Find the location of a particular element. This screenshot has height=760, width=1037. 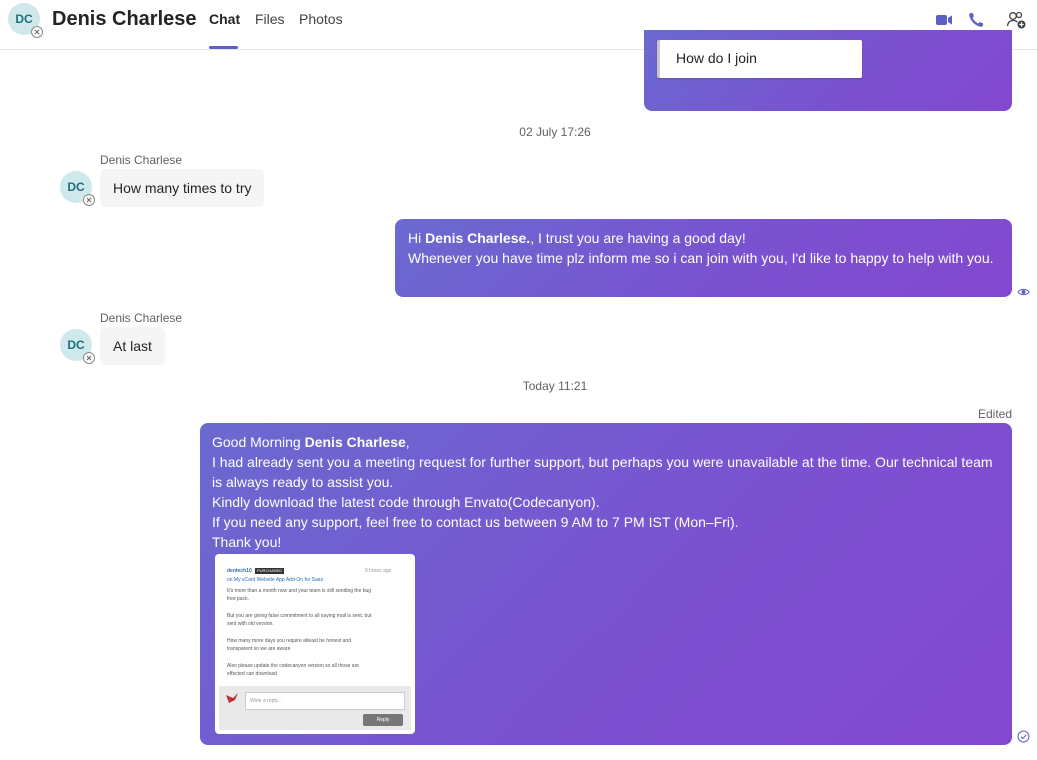

attachment-item: on My vCard Website App Add-On for Saas is located at coordinates (275, 580).